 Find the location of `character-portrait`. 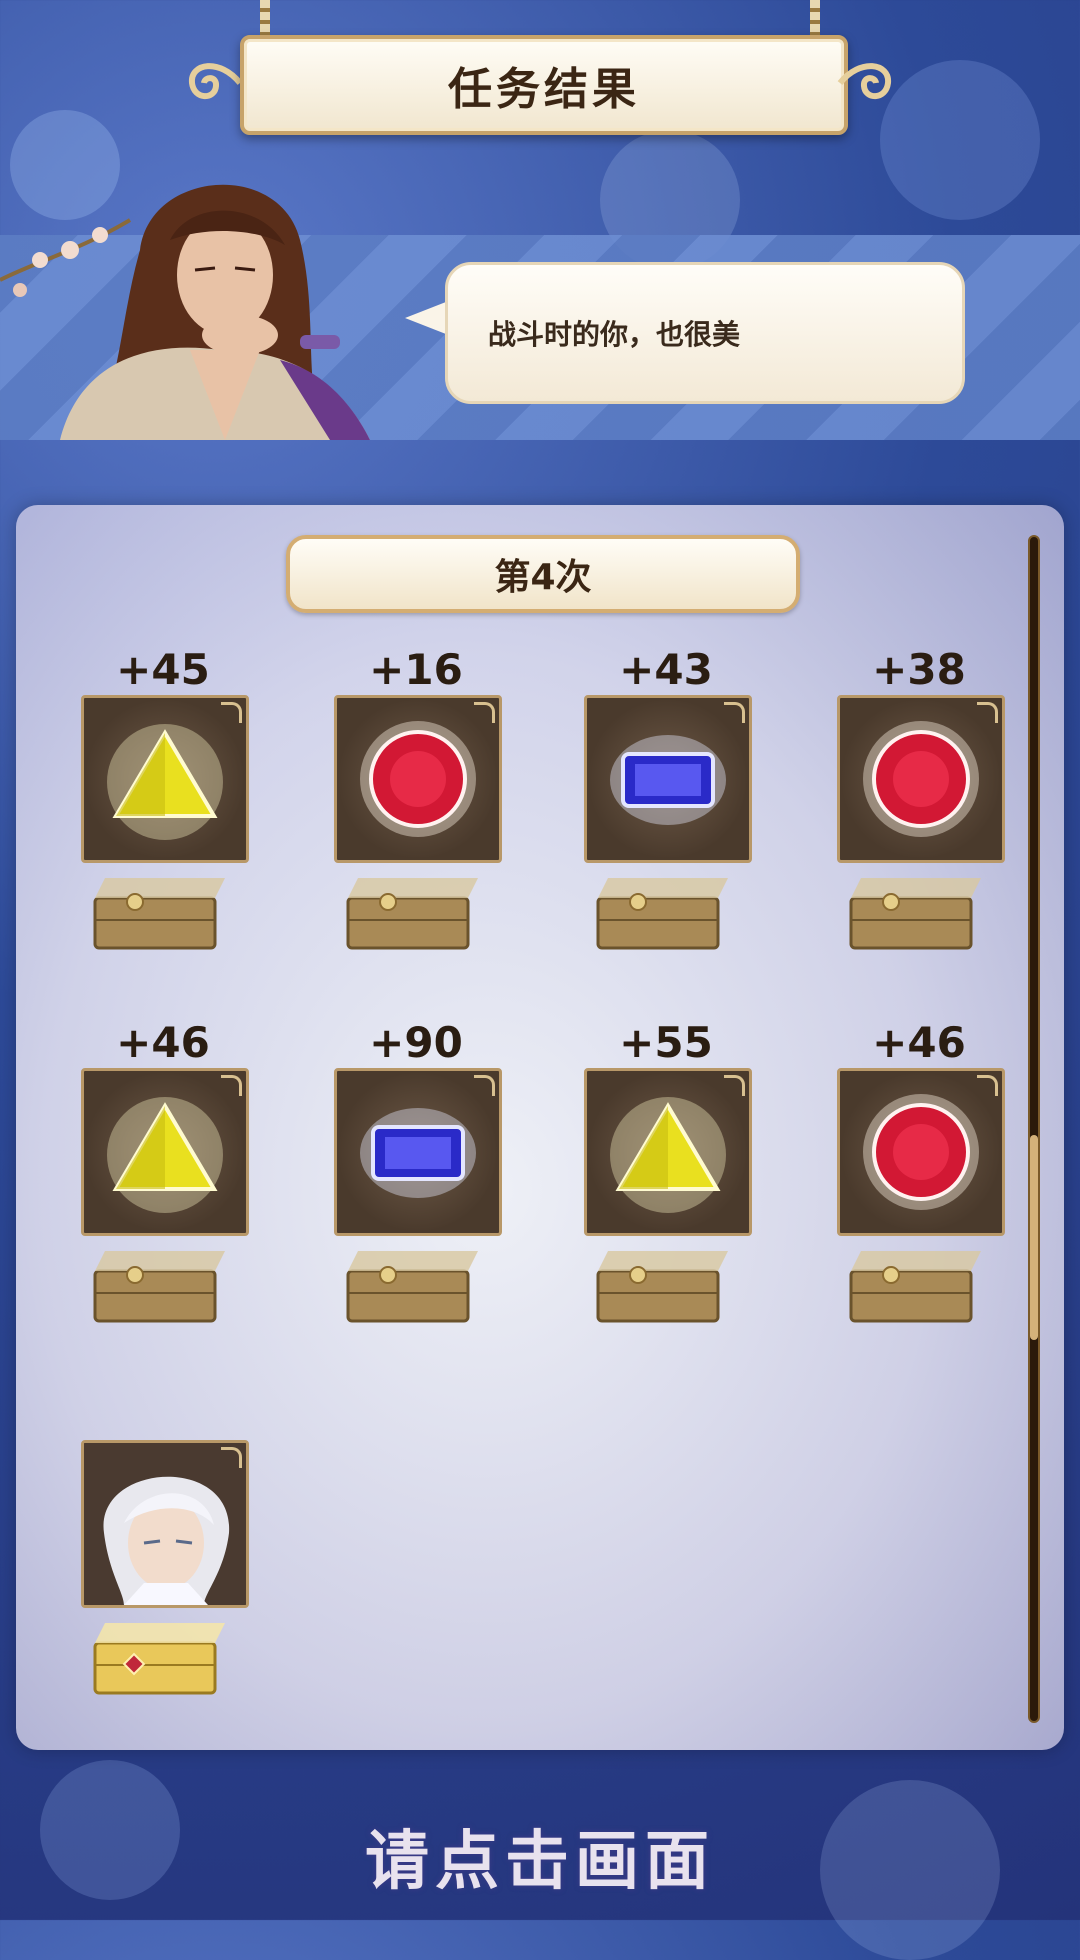

character-portrait is located at coordinates (195, 300).